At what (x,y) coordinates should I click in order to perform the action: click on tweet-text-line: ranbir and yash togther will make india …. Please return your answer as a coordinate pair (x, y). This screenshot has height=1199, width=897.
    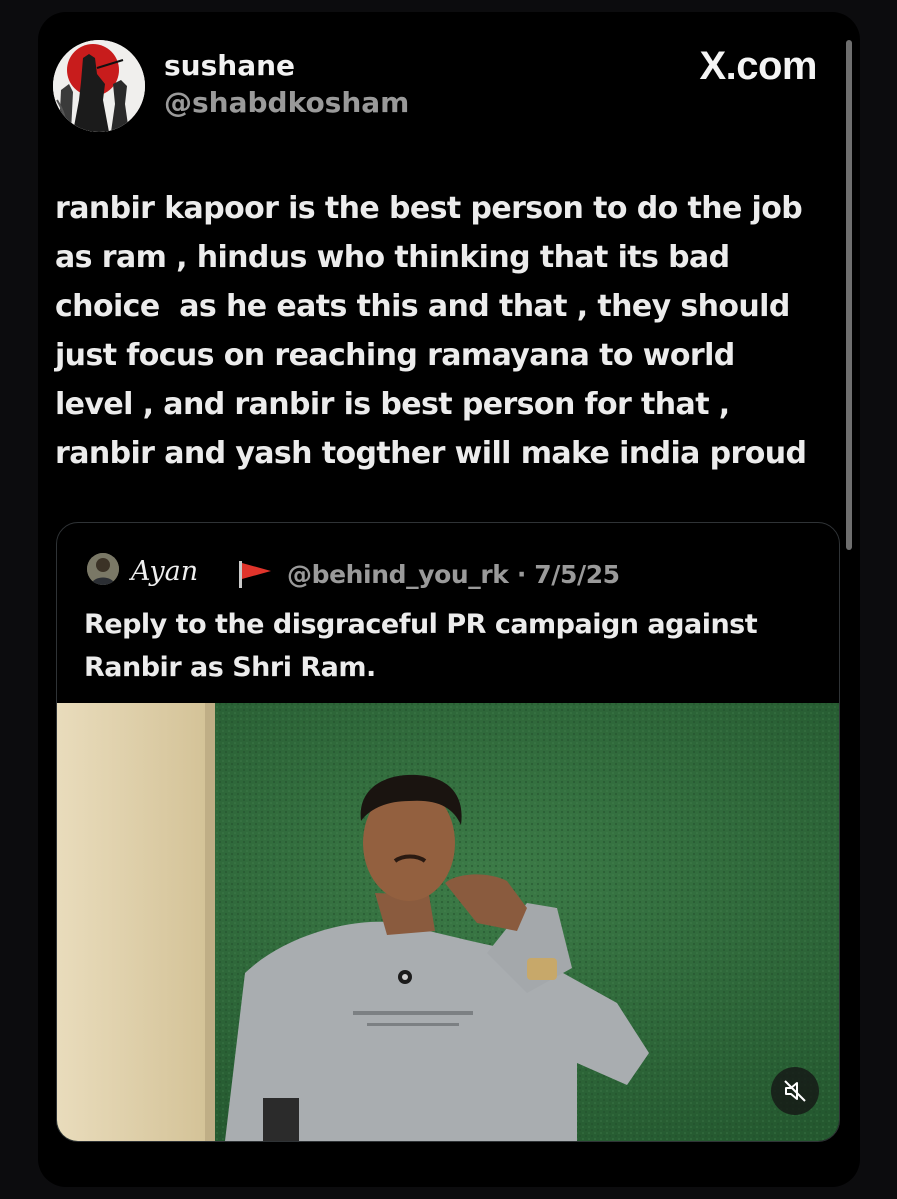
    Looking at the image, I should click on (431, 453).